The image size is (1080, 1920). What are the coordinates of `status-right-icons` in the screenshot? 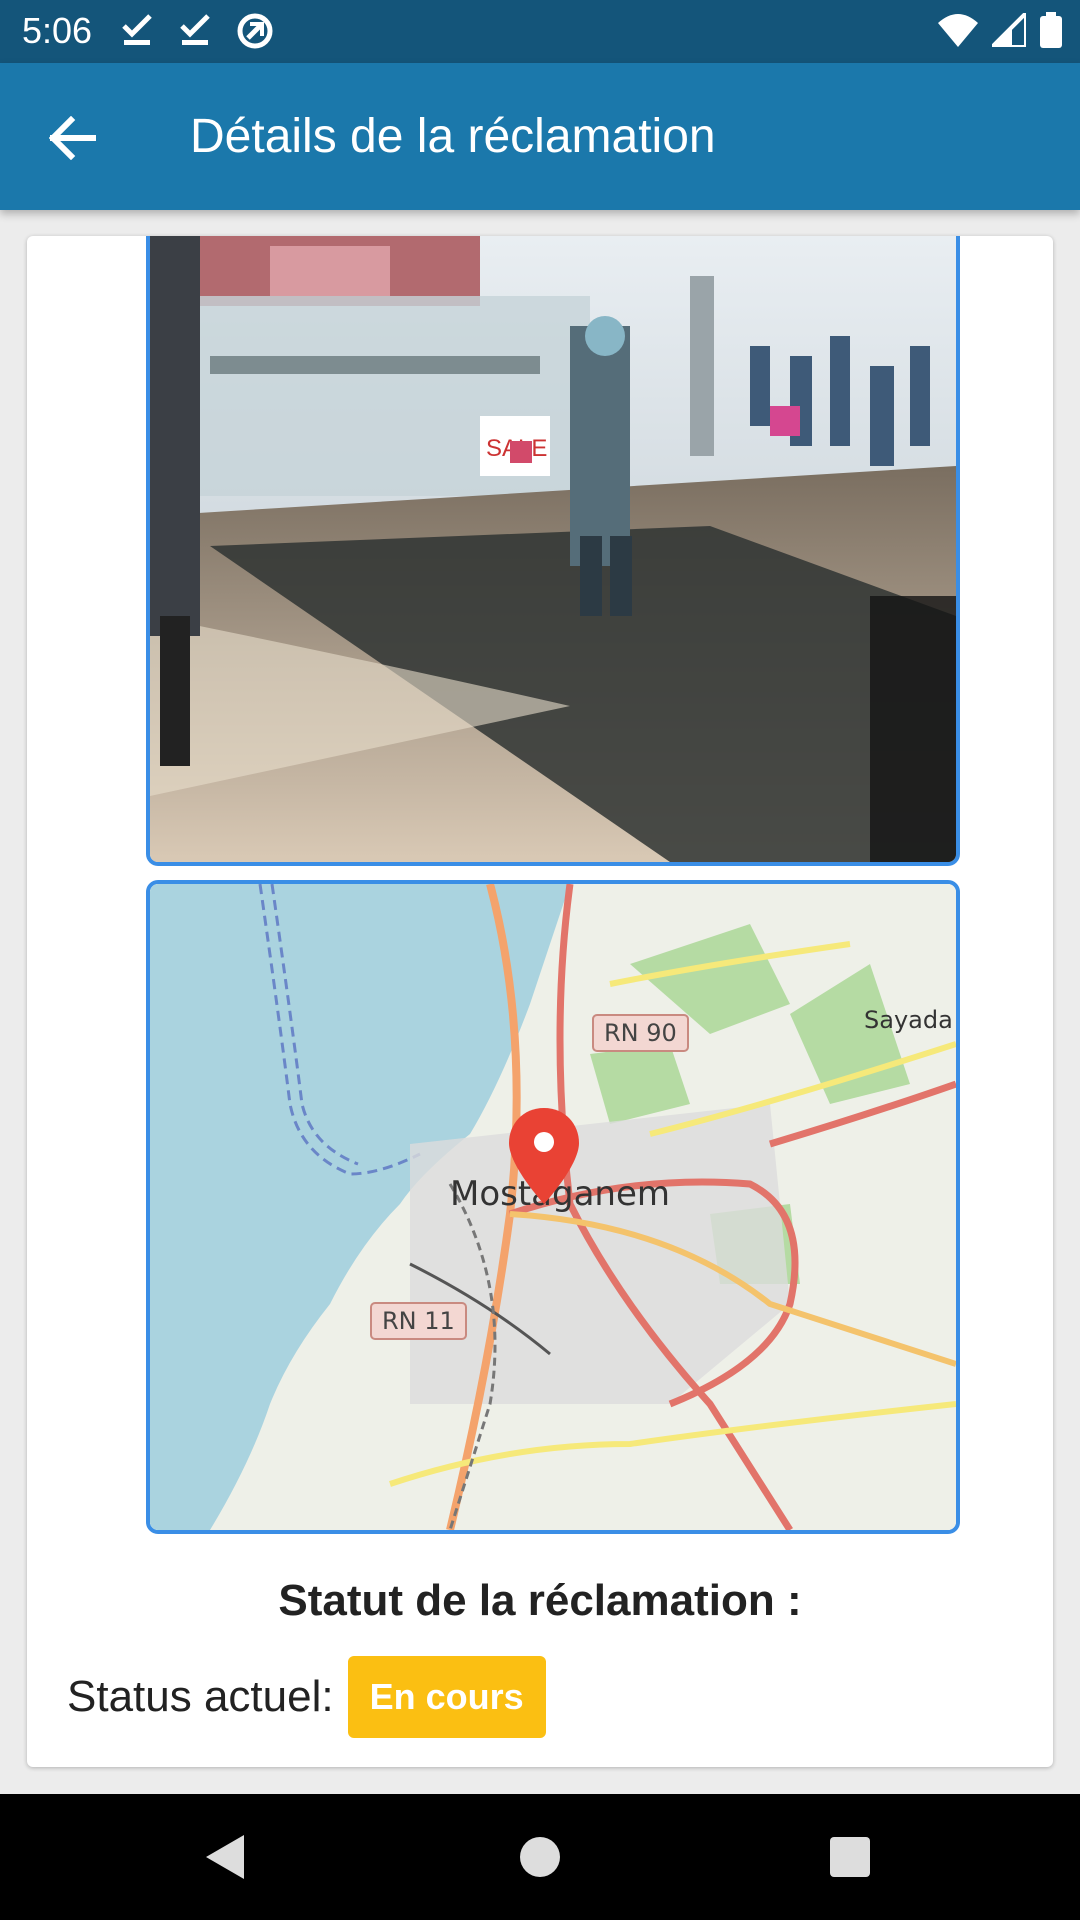 It's located at (1000, 30).